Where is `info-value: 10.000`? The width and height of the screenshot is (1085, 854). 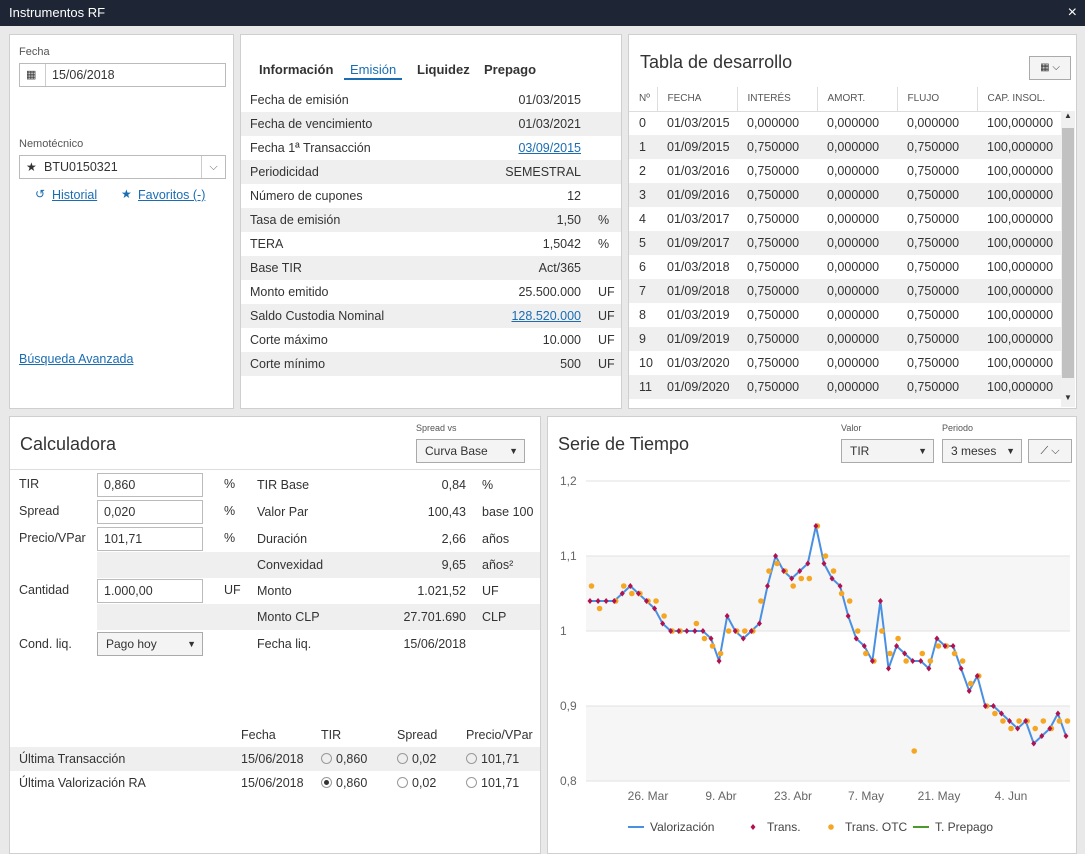 info-value: 10.000 is located at coordinates (561, 340).